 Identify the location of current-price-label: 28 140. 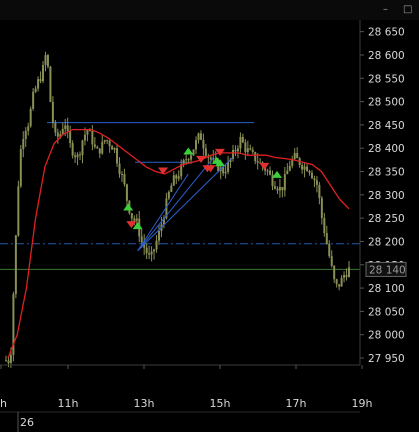
(387, 270).